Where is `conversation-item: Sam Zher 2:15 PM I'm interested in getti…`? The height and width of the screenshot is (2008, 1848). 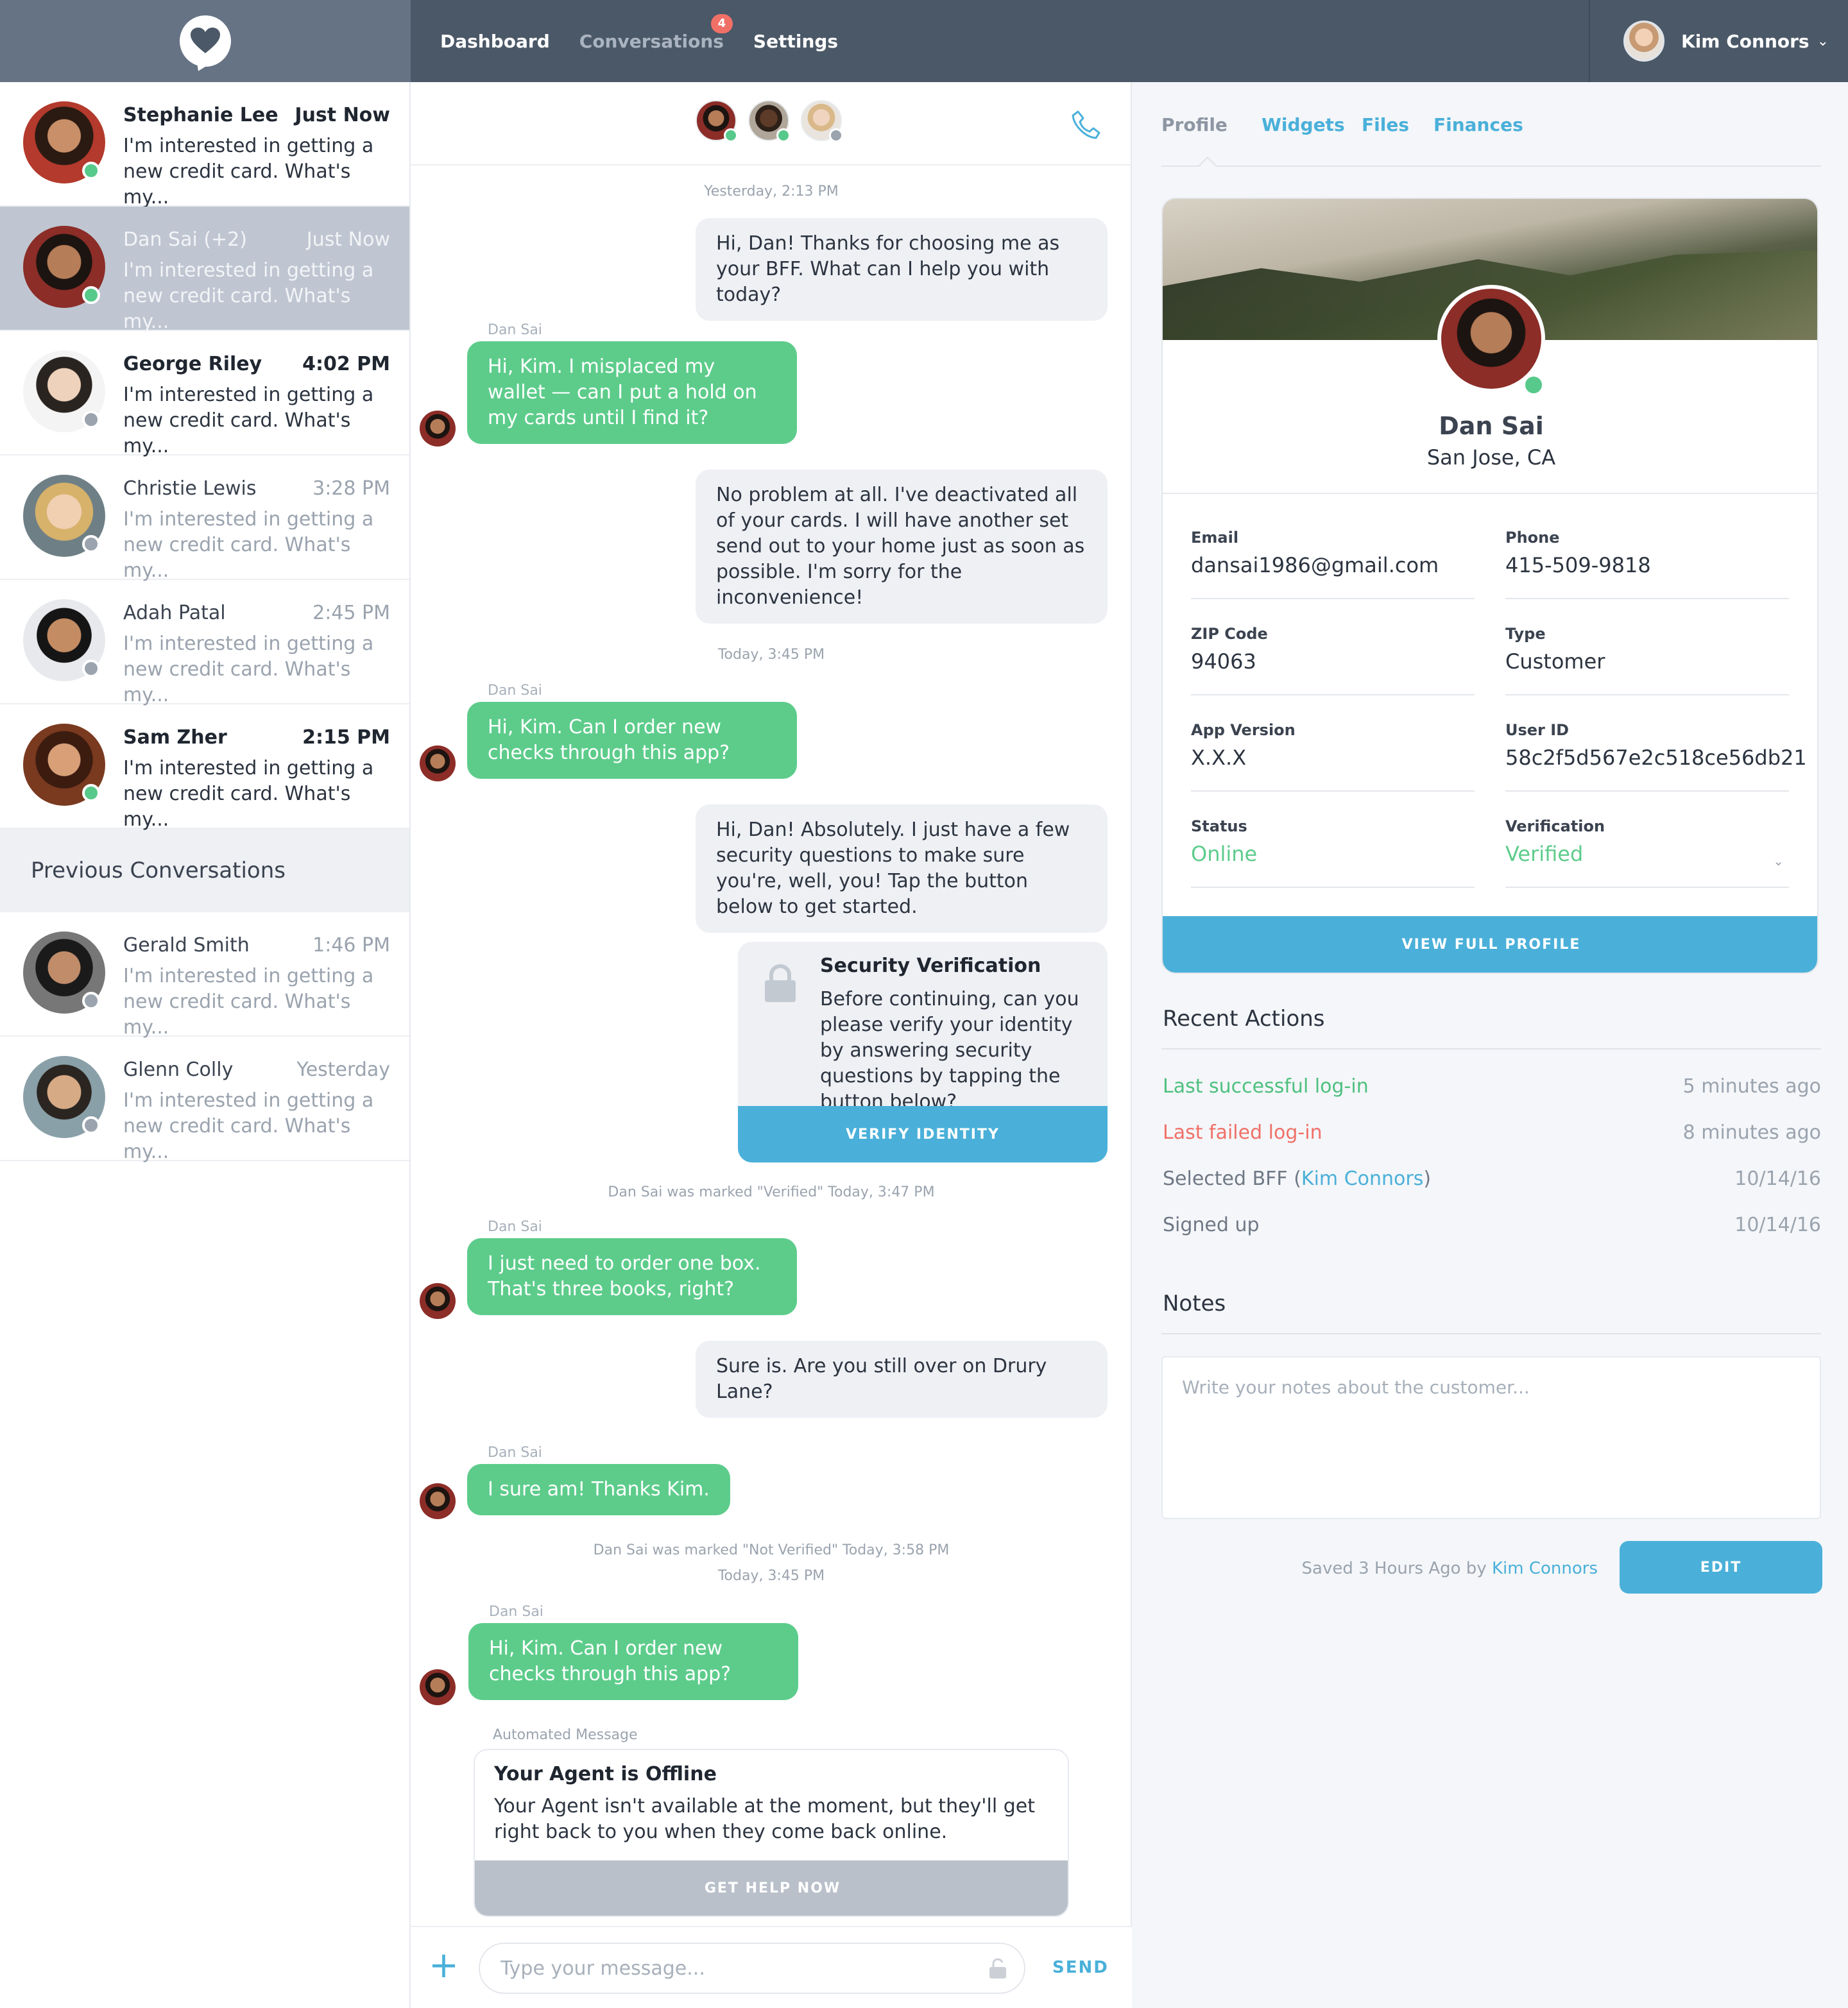 conversation-item: Sam Zher 2:15 PM I'm interested in getti… is located at coordinates (204, 767).